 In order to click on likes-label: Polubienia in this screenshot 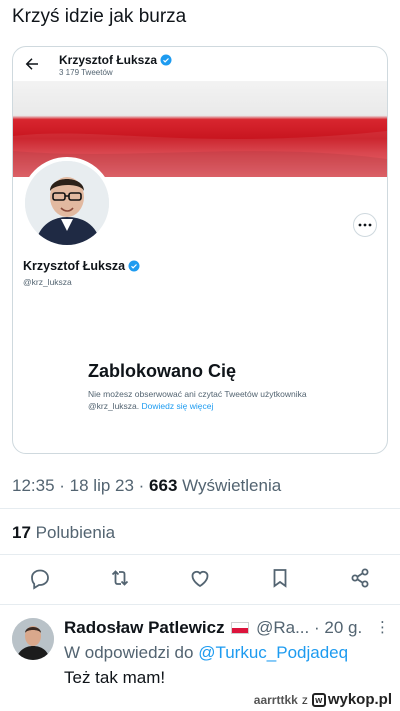, I will do `click(75, 532)`.